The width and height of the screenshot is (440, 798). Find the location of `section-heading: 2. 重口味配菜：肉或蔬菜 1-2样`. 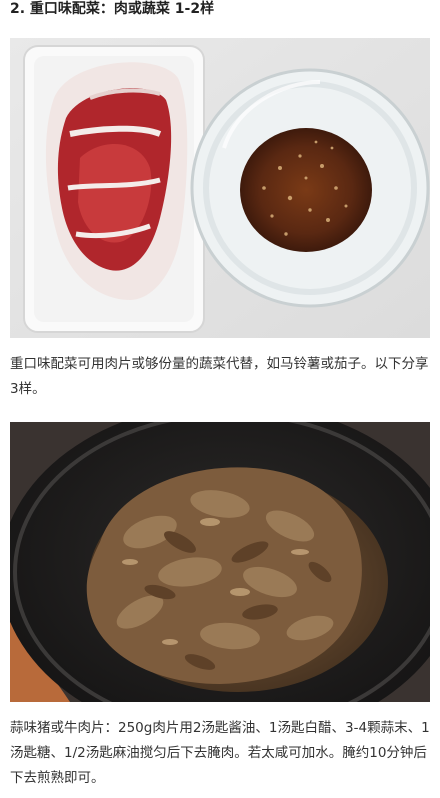

section-heading: 2. 重口味配菜：肉或蔬菜 1-2样 is located at coordinates (112, 9).